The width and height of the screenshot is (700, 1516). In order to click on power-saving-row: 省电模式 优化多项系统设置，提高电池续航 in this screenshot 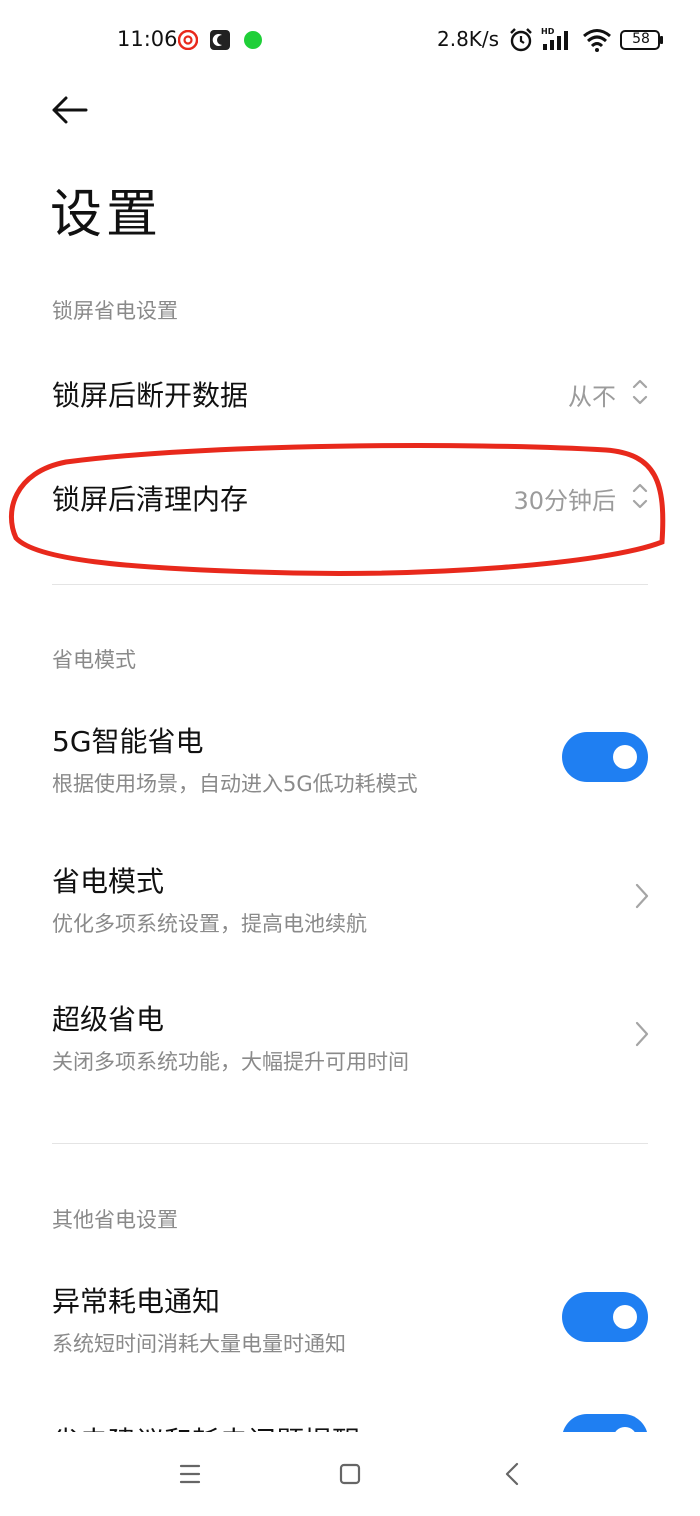, I will do `click(350, 902)`.